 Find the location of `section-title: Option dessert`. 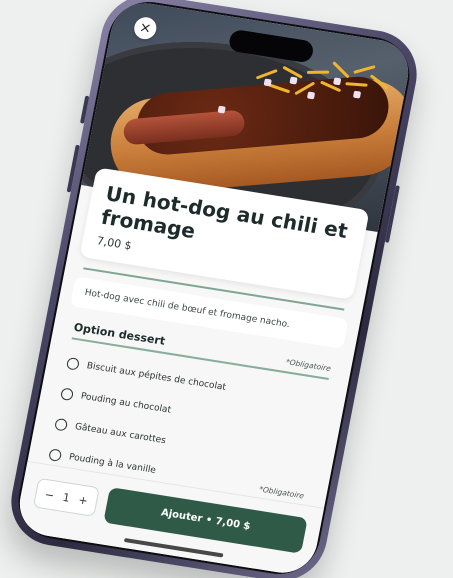

section-title: Option dessert is located at coordinates (119, 334).